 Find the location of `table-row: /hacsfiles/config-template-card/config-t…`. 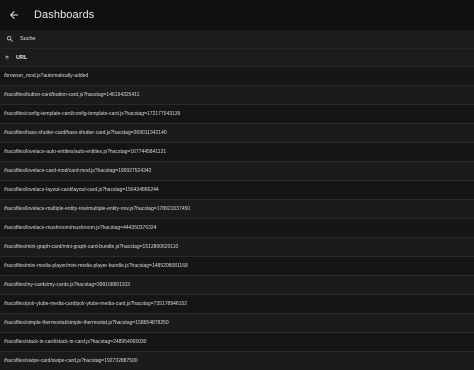

table-row: /hacsfiles/config-template-card/config-t… is located at coordinates (237, 113).